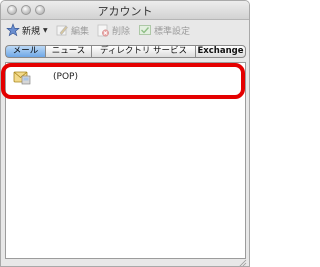  What do you see at coordinates (13, 30) in the screenshot?
I see `new-account-icon` at bounding box center [13, 30].